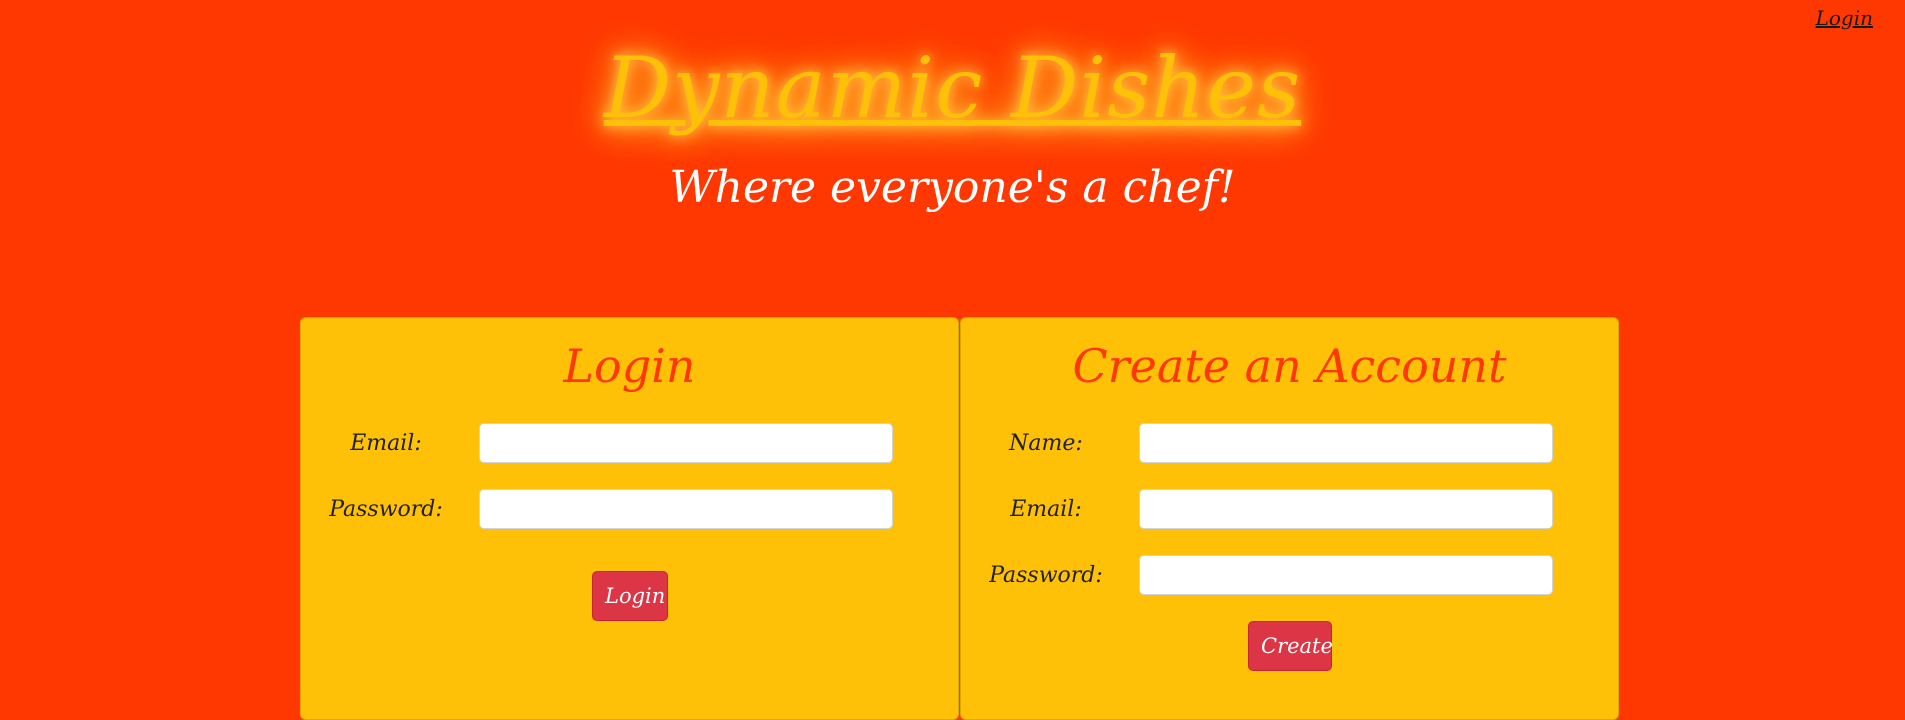 This screenshot has width=1905, height=720. I want to click on site-tagline: Where everyone's a chef!, so click(952, 187).